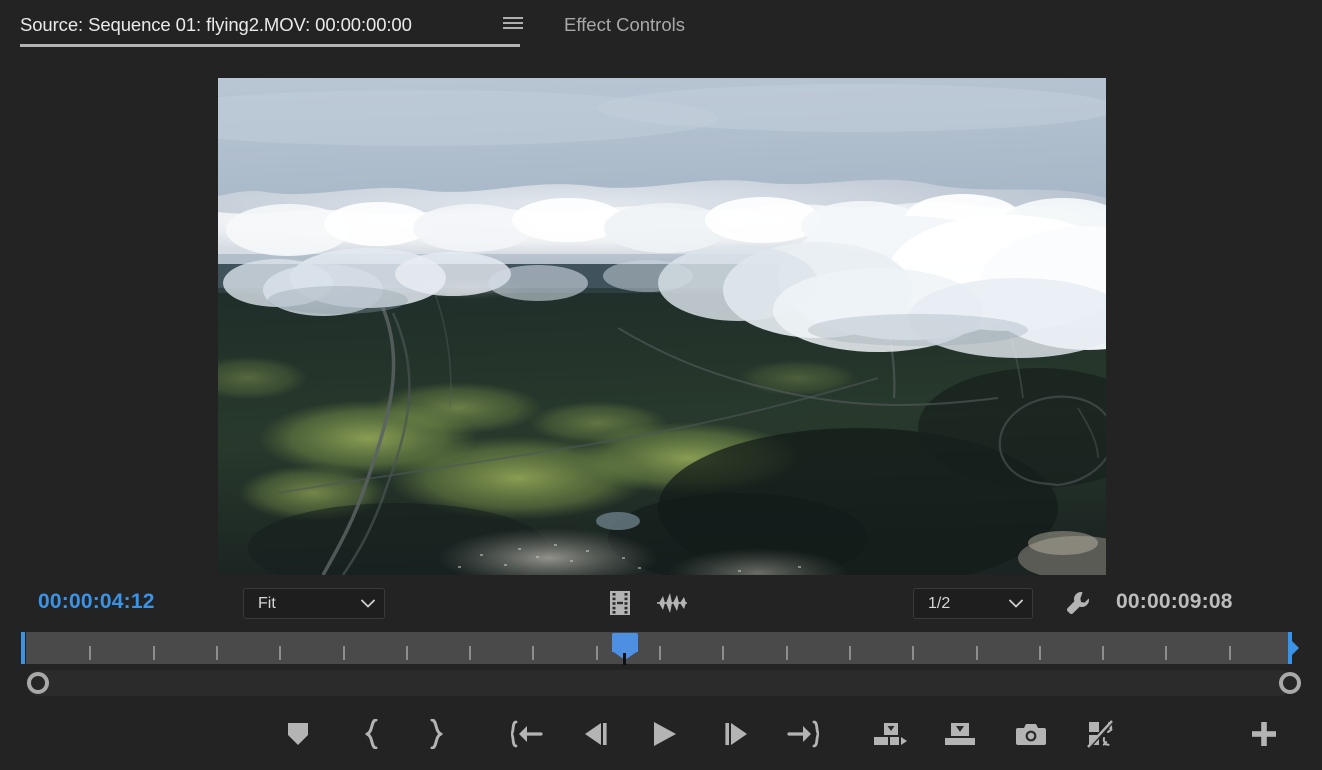 The width and height of the screenshot is (1322, 770). I want to click on insert-button, so click(890, 734).